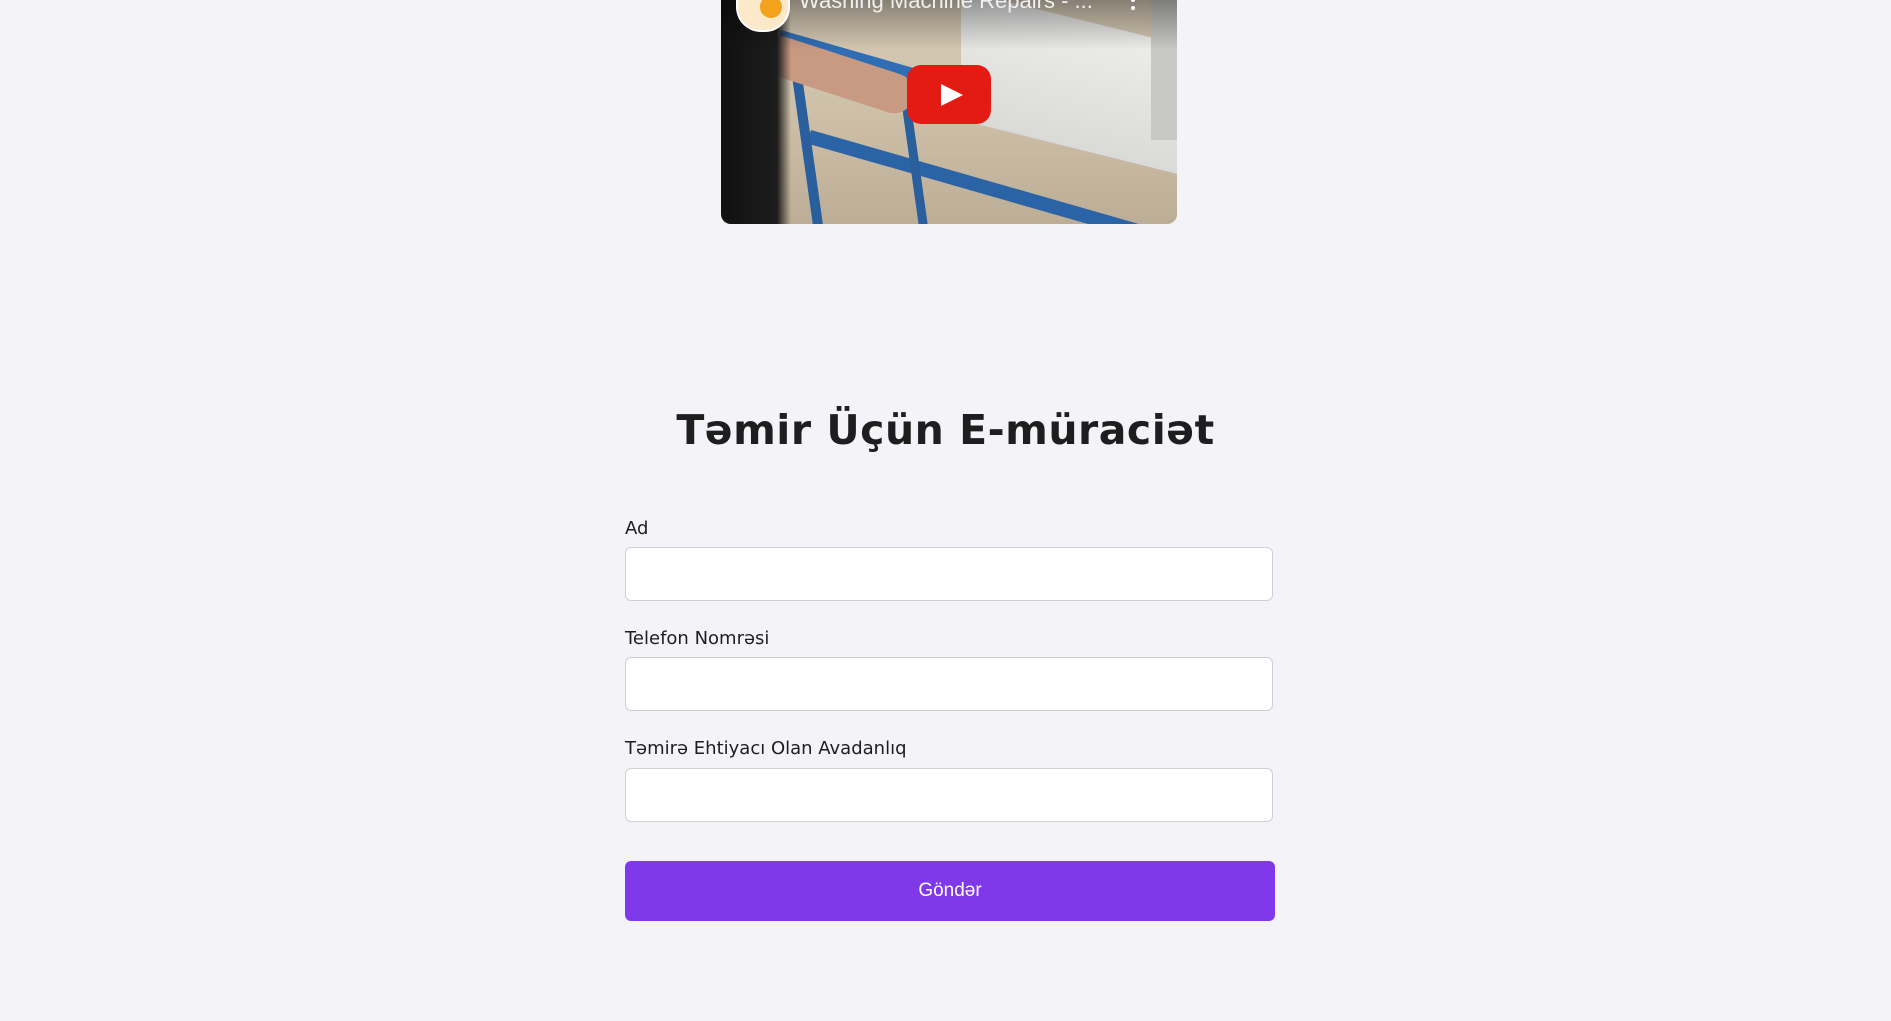  I want to click on equipment-label: Təmirə Ehtiyacı Olan Avadanlıq, so click(766, 748).